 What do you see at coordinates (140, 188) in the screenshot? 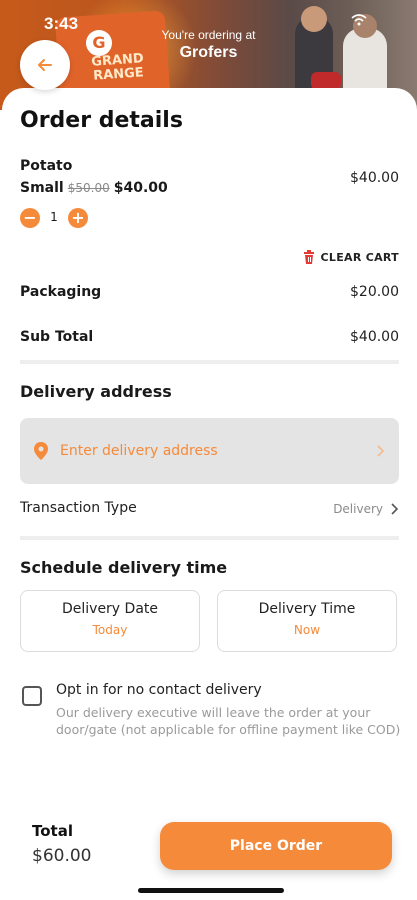
I see `item-new-price: $40.00` at bounding box center [140, 188].